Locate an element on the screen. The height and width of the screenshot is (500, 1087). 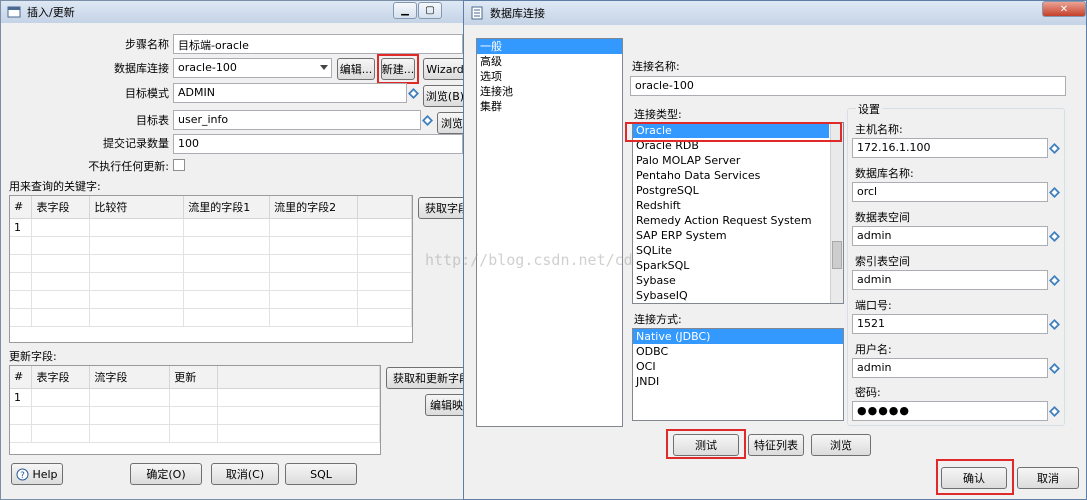
scrollbar-thumb is located at coordinates (837, 255).